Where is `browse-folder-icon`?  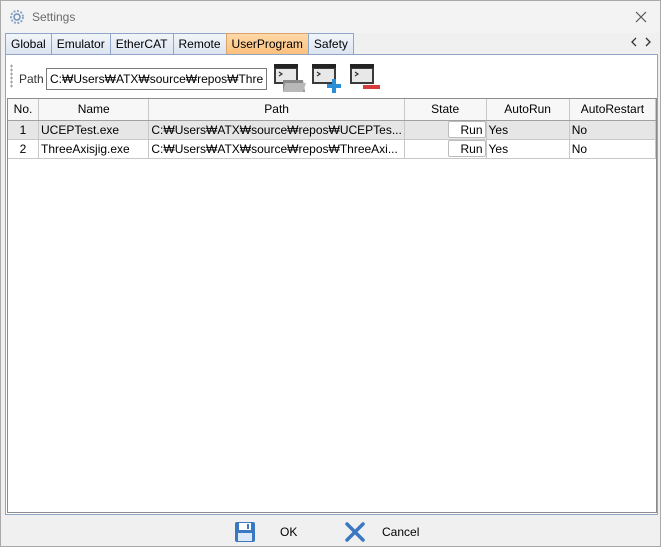 browse-folder-icon is located at coordinates (290, 78).